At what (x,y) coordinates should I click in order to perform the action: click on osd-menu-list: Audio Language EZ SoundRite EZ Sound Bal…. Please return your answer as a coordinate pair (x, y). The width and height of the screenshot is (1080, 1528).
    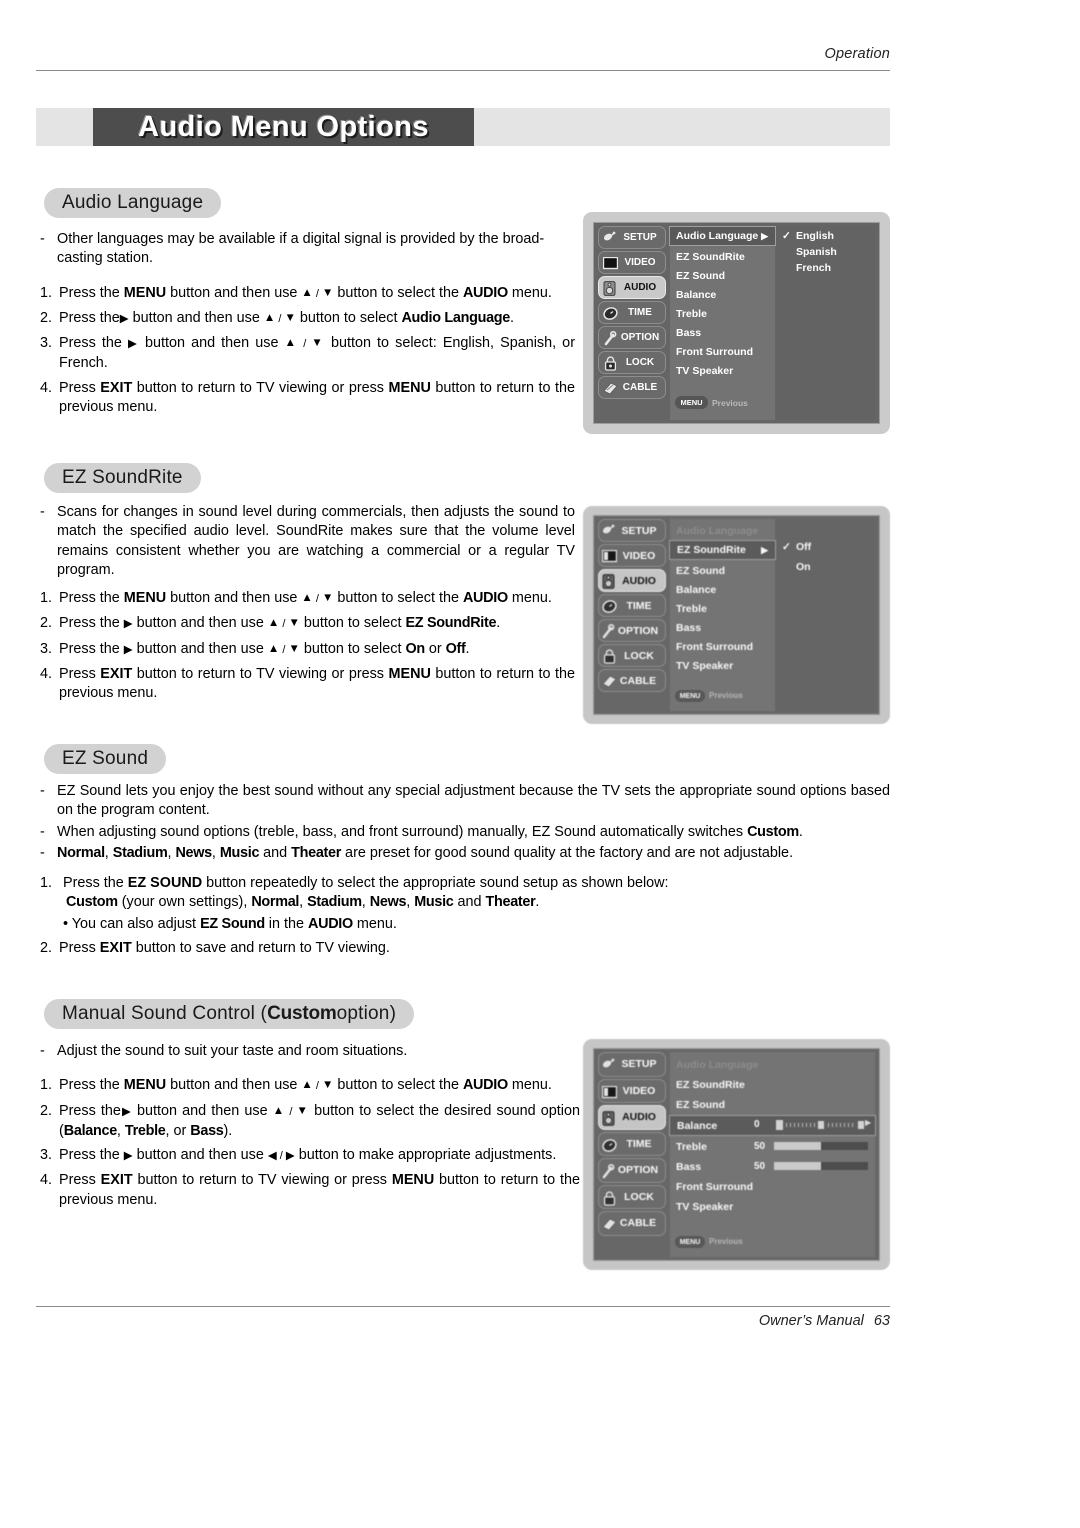
    Looking at the image, I should click on (772, 1154).